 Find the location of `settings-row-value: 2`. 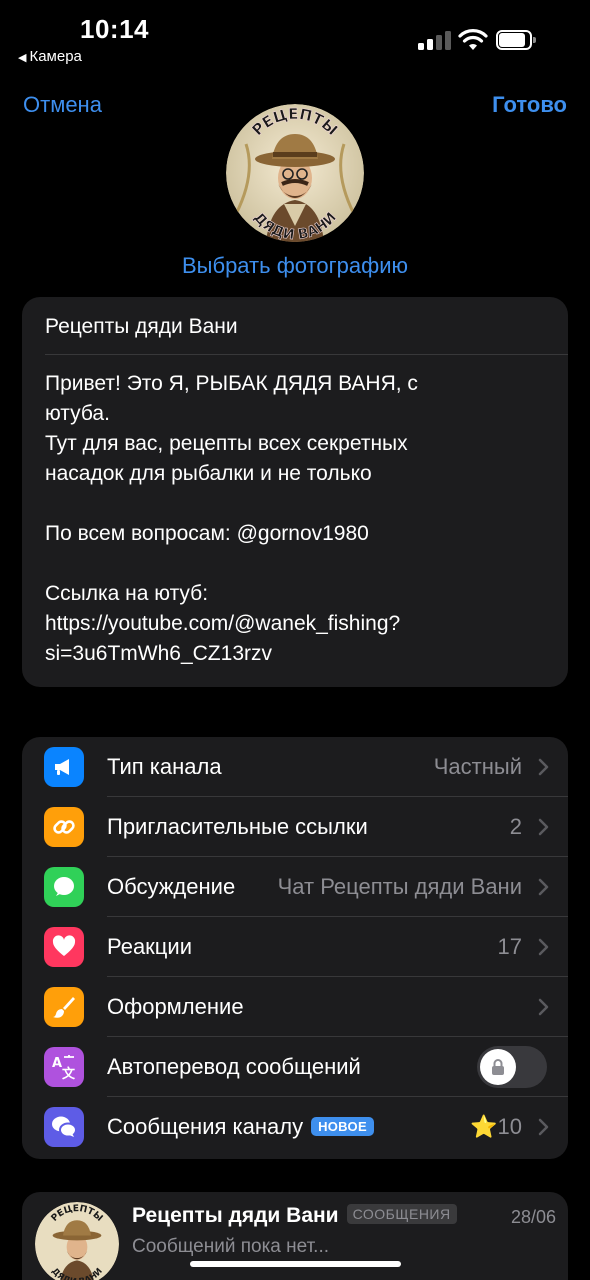

settings-row-value: 2 is located at coordinates (515, 826).